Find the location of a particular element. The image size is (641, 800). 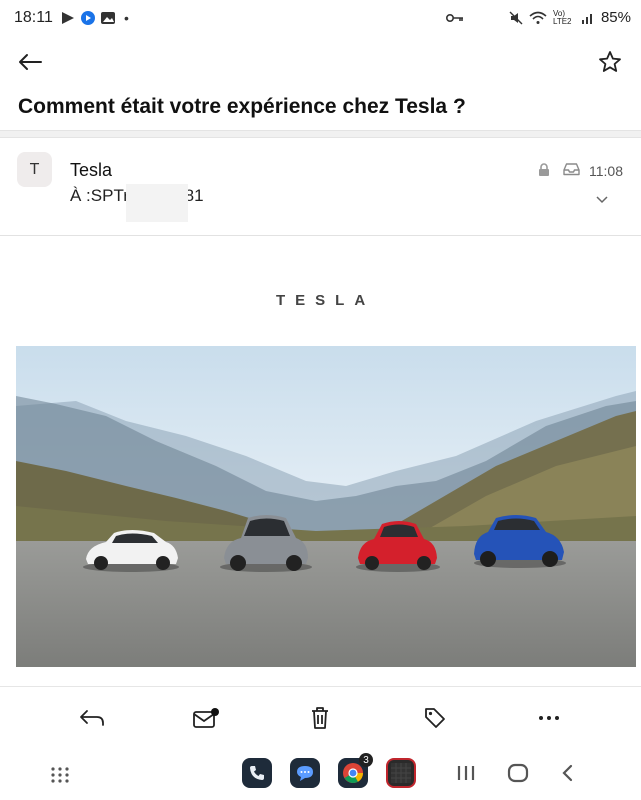

arrow-left-icon is located at coordinates (30, 62).